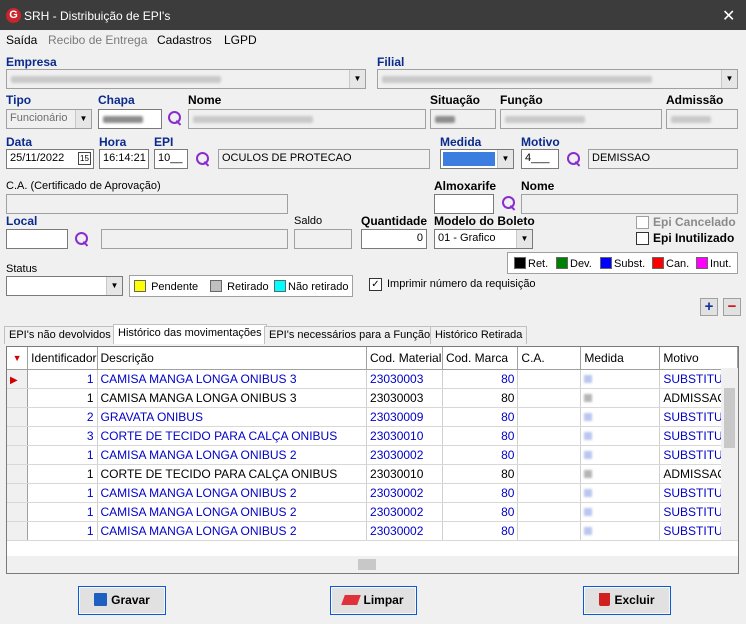 Image resolution: width=746 pixels, height=624 pixels. Describe the element at coordinates (37, 239) in the screenshot. I see `local-input` at that location.